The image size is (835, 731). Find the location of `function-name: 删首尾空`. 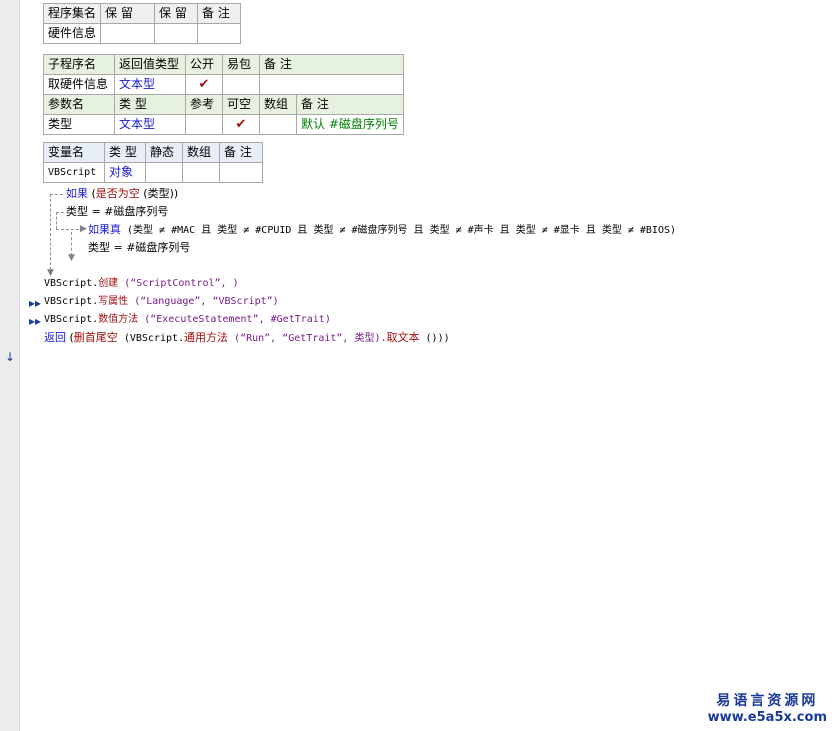

function-name: 删首尾空 is located at coordinates (95, 337).